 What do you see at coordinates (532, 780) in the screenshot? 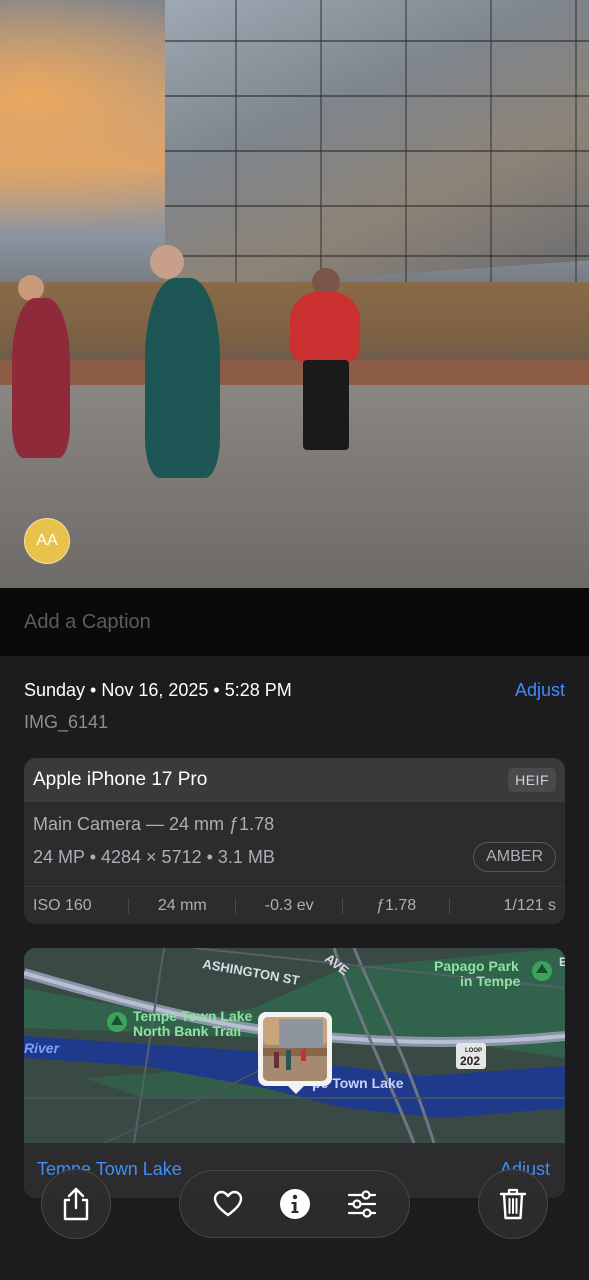
I see `format-badge: HEIF` at bounding box center [532, 780].